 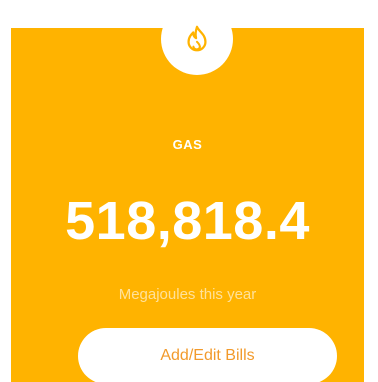 What do you see at coordinates (187, 221) in the screenshot?
I see `usage-value: 518,818.4` at bounding box center [187, 221].